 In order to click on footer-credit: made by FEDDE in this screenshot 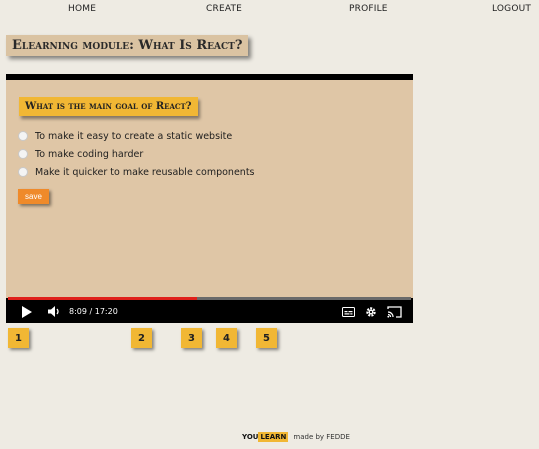, I will do `click(321, 437)`.